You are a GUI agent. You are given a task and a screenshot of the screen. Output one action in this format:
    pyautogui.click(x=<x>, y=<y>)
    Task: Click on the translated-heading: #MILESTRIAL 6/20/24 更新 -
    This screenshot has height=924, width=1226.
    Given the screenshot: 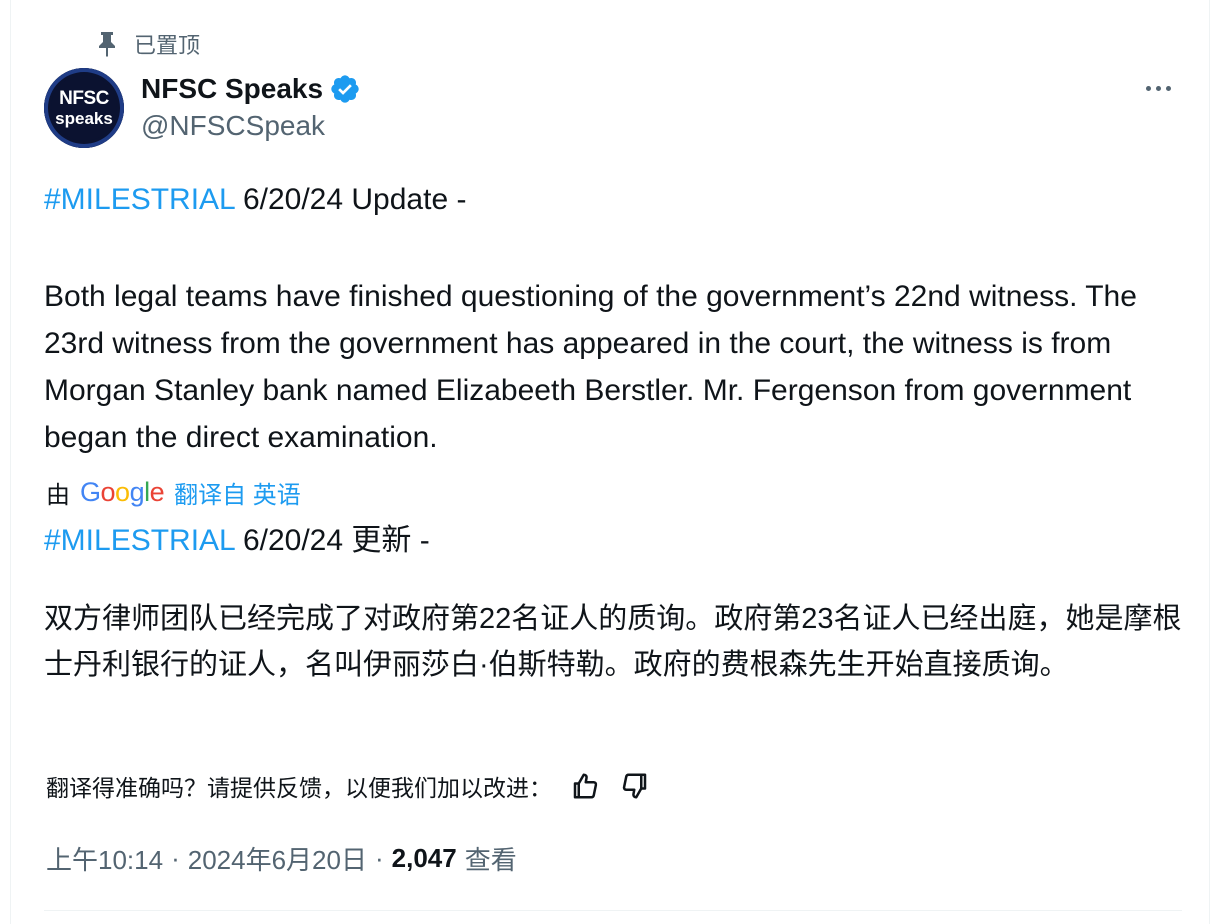 What is the action you would take?
    pyautogui.click(x=614, y=540)
    